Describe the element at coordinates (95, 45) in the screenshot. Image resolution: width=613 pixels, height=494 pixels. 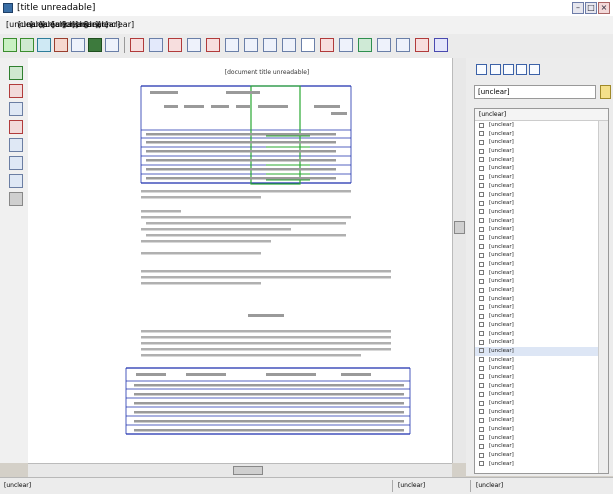
I see `export-icon` at that location.